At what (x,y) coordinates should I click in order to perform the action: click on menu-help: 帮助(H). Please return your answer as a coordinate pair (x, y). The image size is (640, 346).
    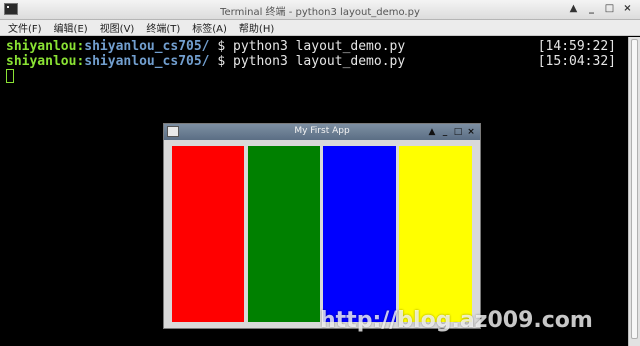
    Looking at the image, I should click on (256, 27).